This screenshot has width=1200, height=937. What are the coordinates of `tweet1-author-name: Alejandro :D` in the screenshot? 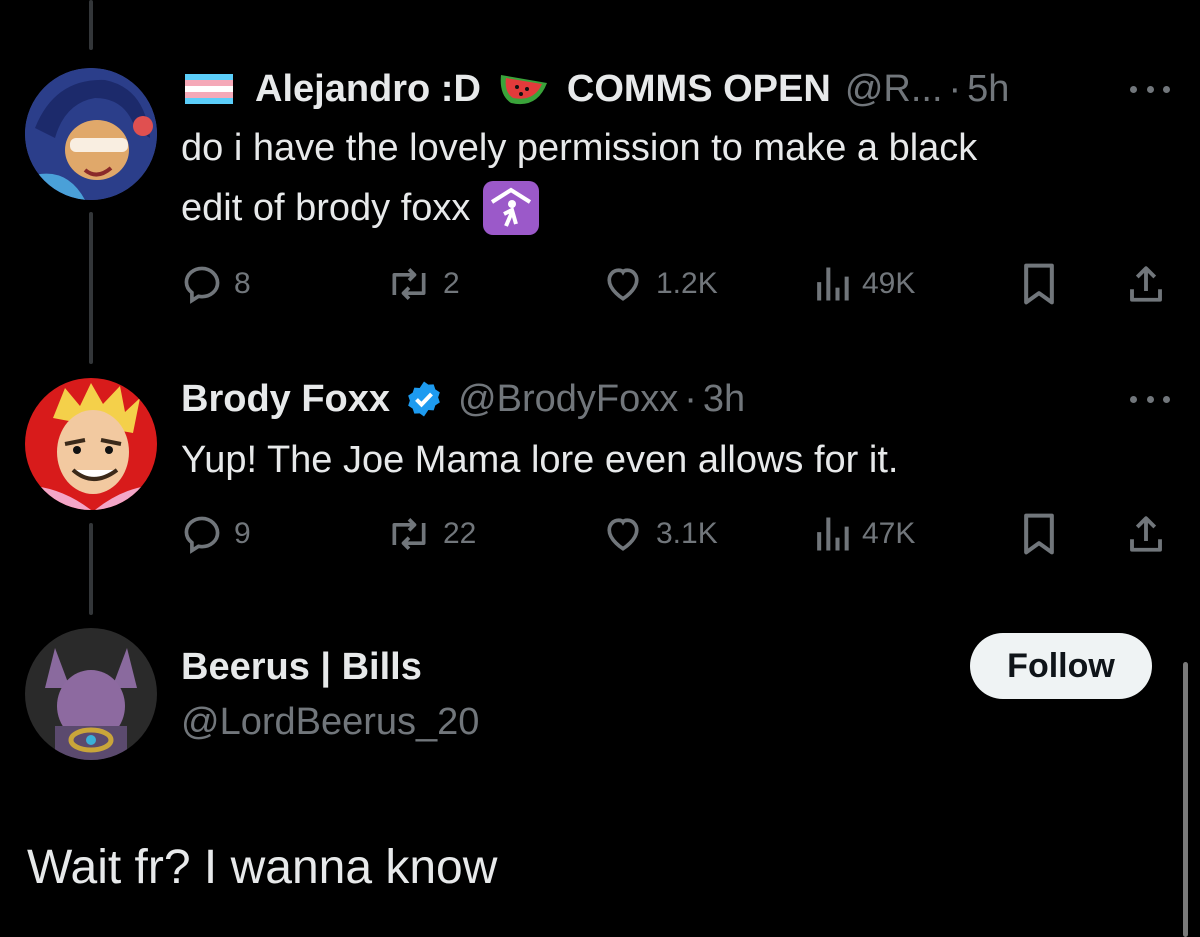 It's located at (368, 89).